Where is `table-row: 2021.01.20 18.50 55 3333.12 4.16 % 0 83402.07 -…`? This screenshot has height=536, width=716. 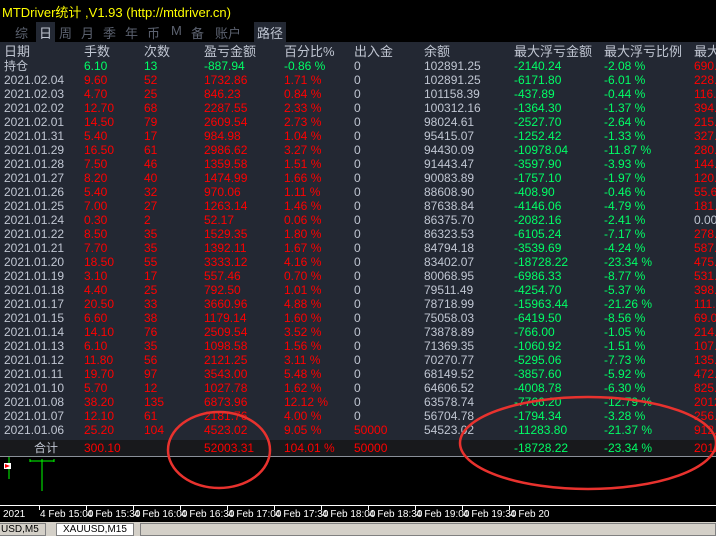 table-row: 2021.01.20 18.50 55 3333.12 4.16 % 0 83402.07 -… is located at coordinates (358, 262).